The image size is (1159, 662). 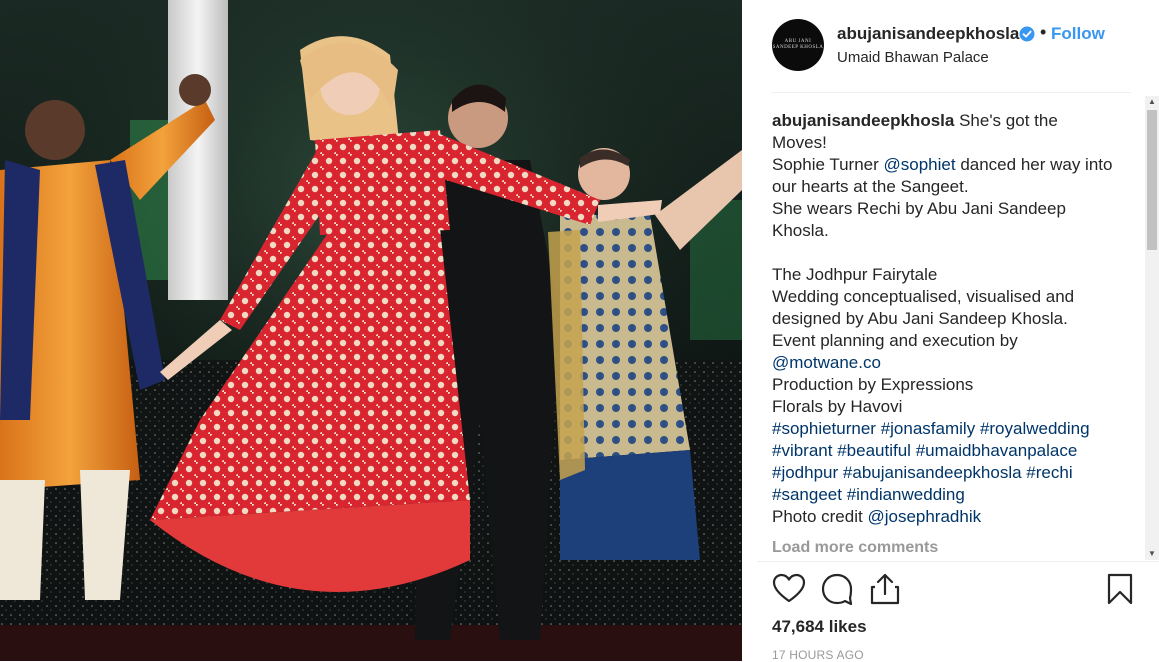 What do you see at coordinates (837, 406) in the screenshot?
I see `caption-text: Florals by Havovi` at bounding box center [837, 406].